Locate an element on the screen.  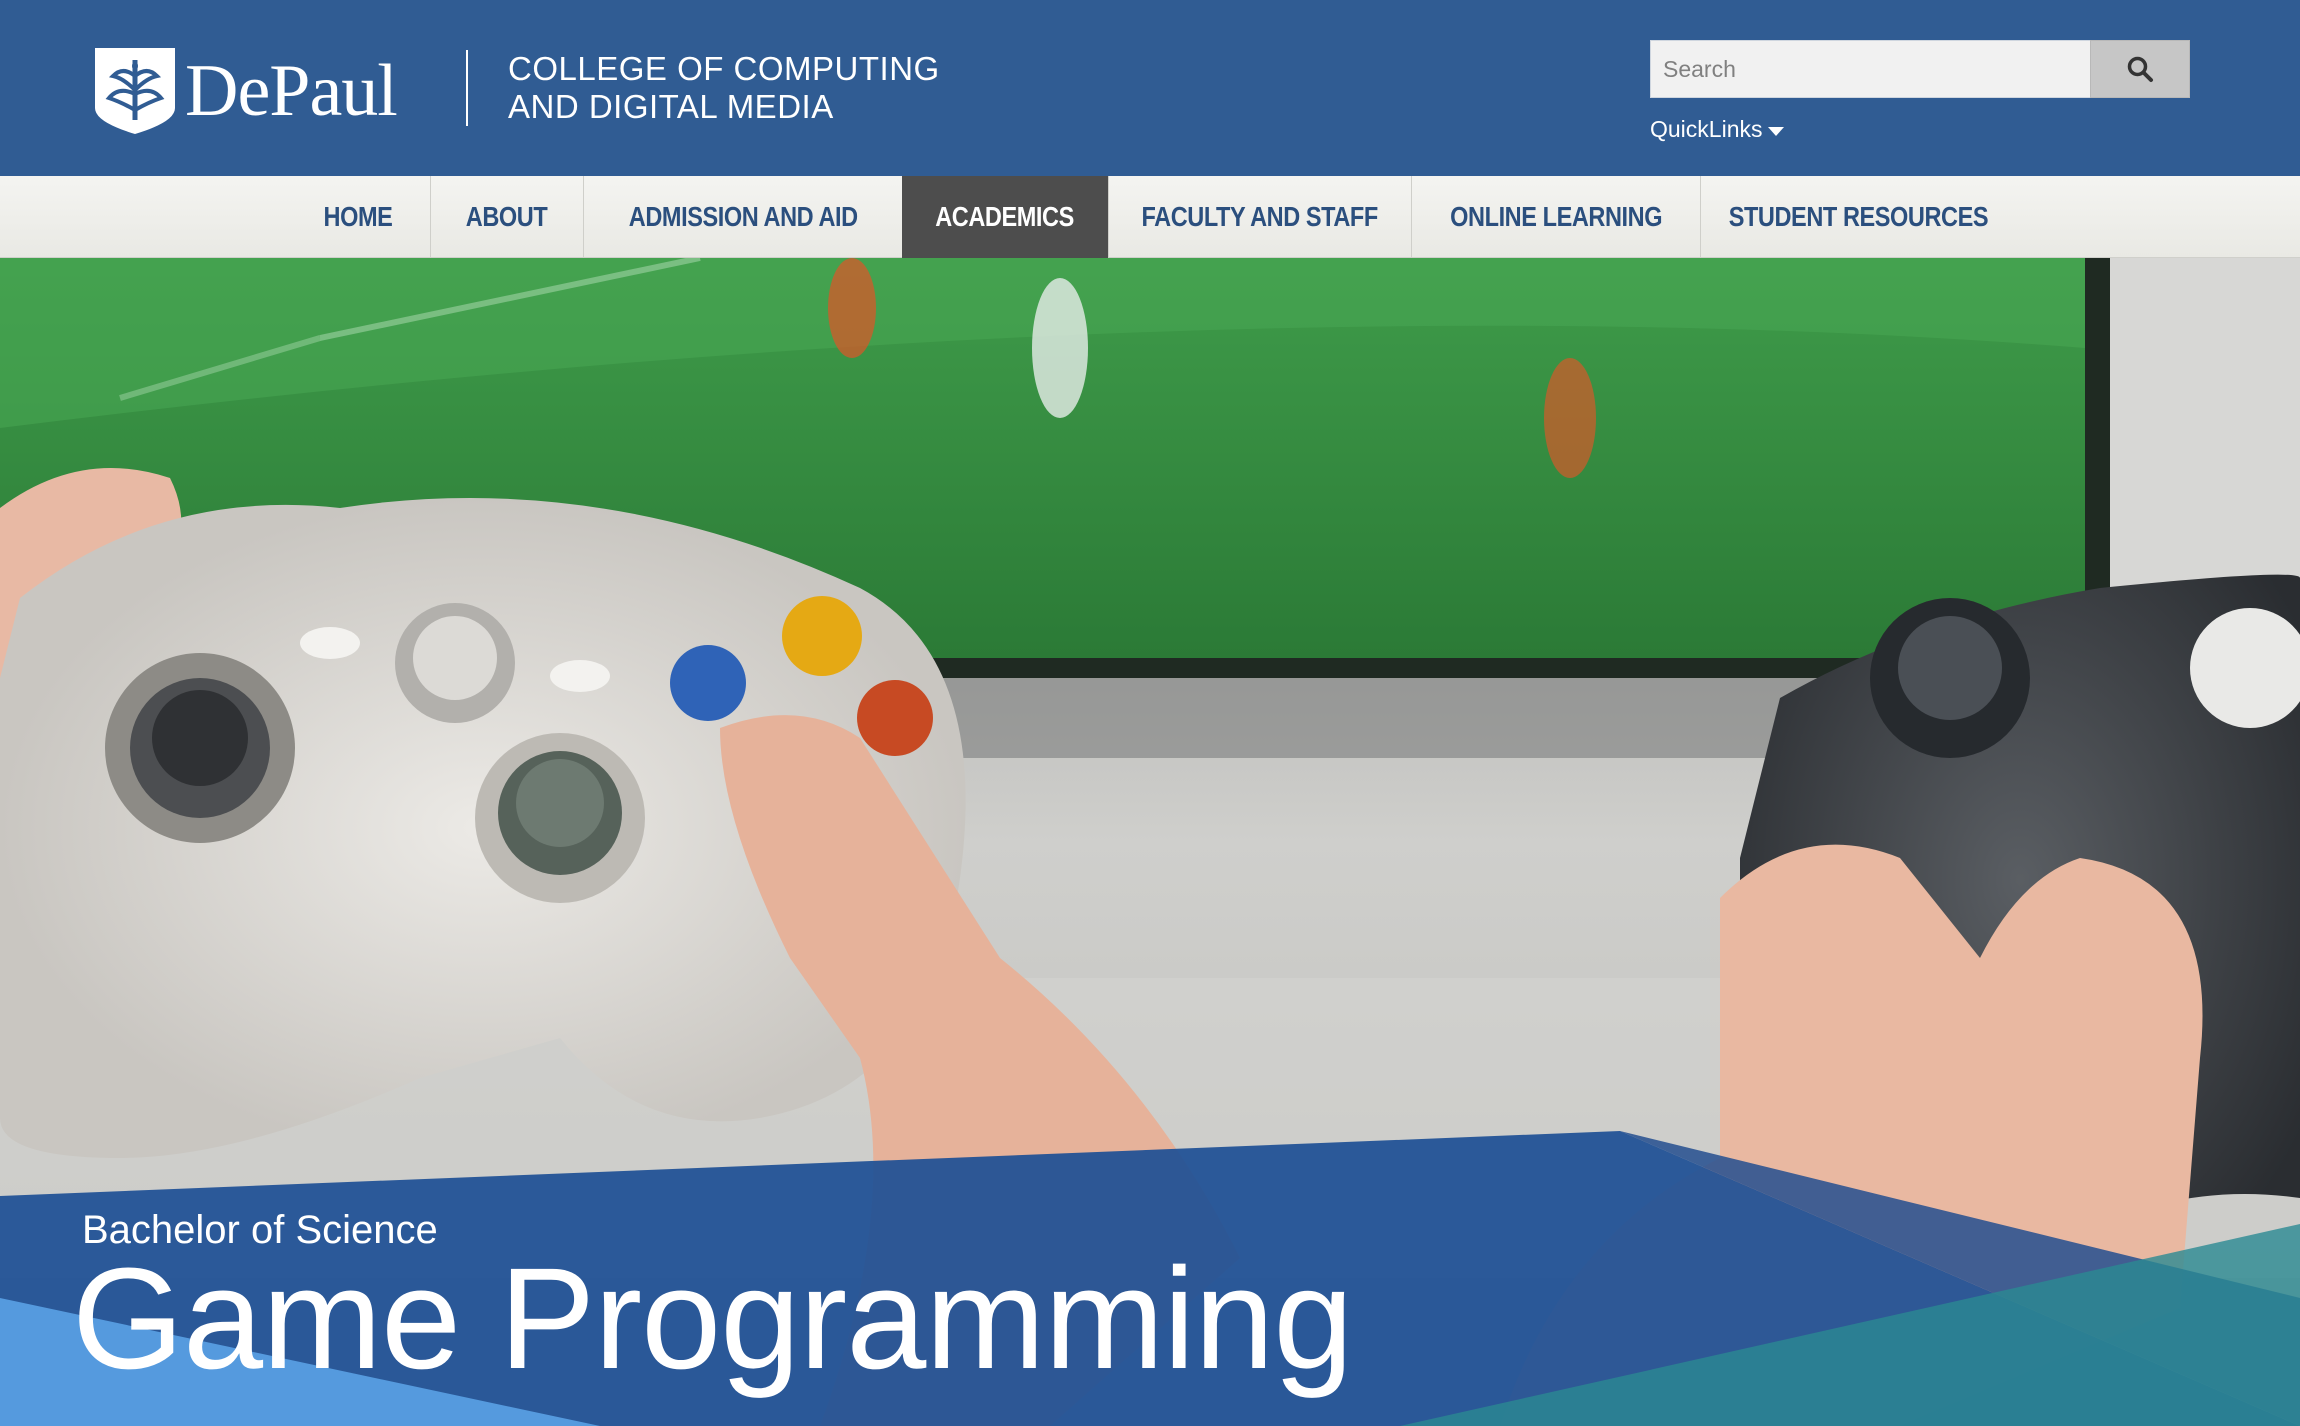
depaul-logo: DePaul is located at coordinates (245, 91).